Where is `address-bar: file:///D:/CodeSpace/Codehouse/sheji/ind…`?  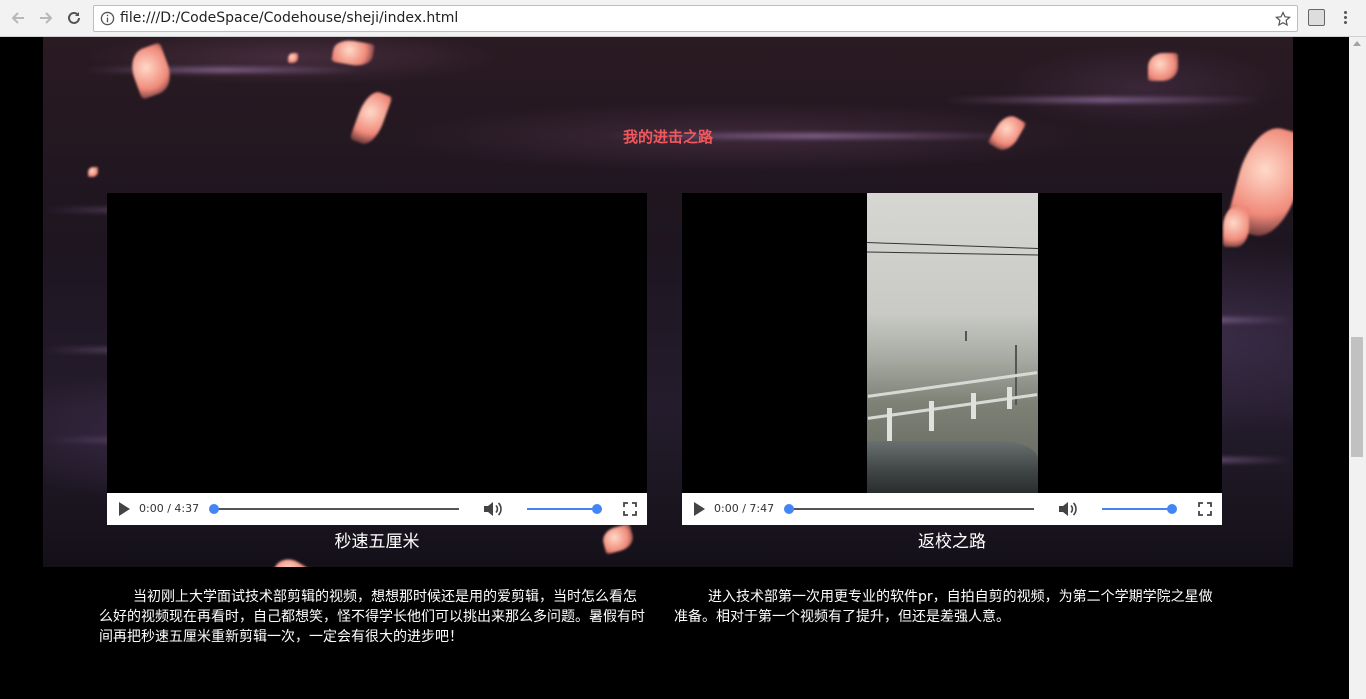 address-bar: file:///D:/CodeSpace/Codehouse/sheji/ind… is located at coordinates (695, 18).